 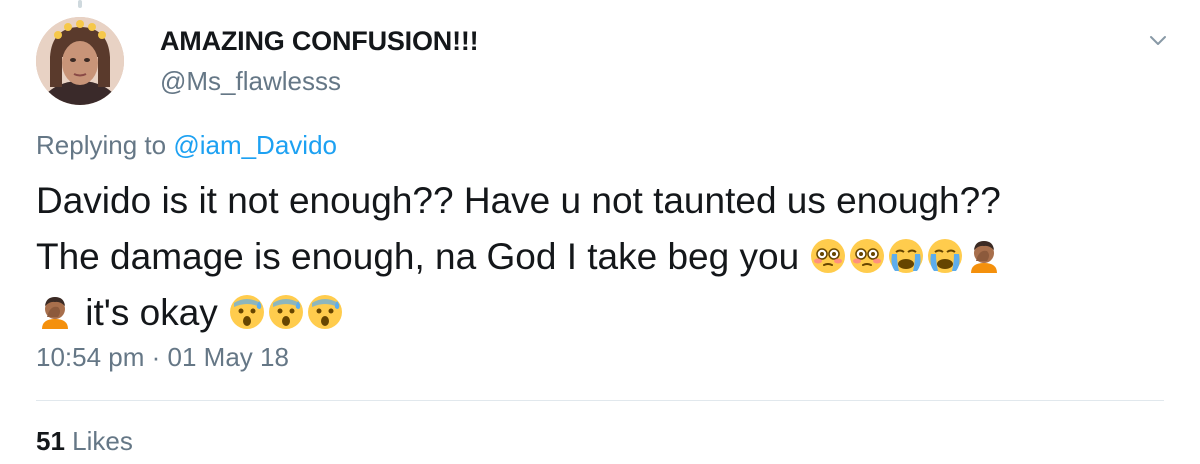 What do you see at coordinates (80, 4) in the screenshot?
I see `thread-line` at bounding box center [80, 4].